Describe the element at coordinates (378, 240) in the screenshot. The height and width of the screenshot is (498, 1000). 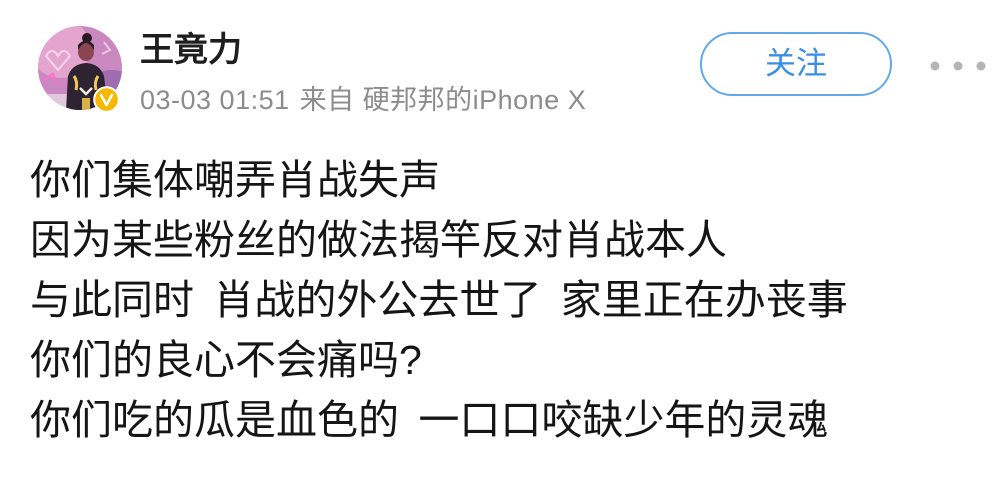
I see `post-body-line: 因为某些粉丝的做法揭竿反对肖战本人` at that location.